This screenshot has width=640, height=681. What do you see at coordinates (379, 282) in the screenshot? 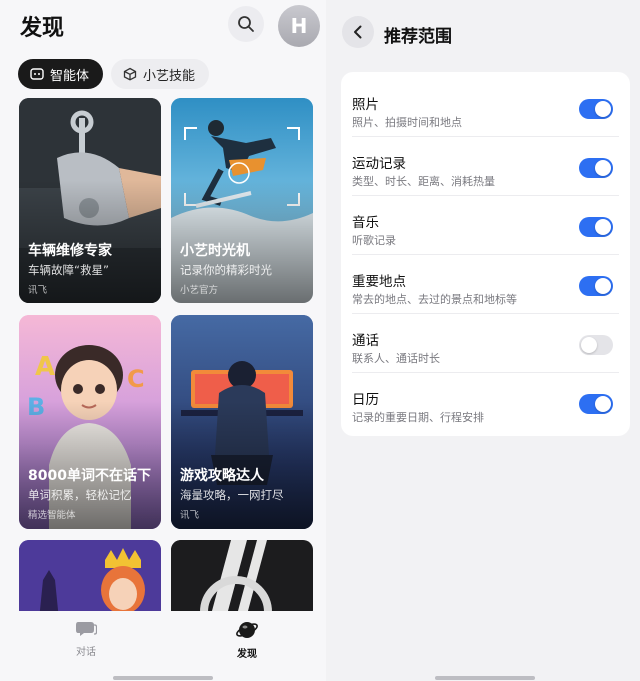
I see `setting-label: 重要地点` at bounding box center [379, 282].